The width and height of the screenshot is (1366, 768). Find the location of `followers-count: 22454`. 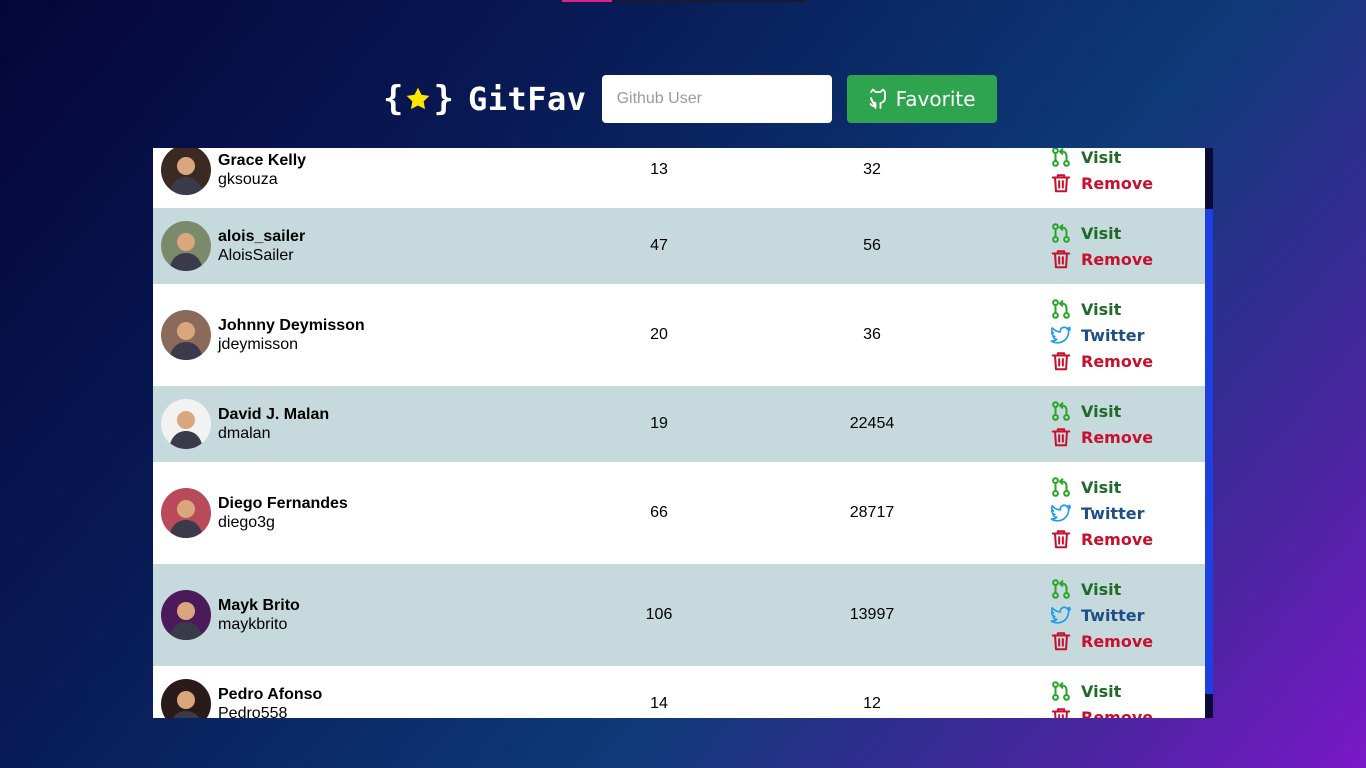

followers-count: 22454 is located at coordinates (872, 423).